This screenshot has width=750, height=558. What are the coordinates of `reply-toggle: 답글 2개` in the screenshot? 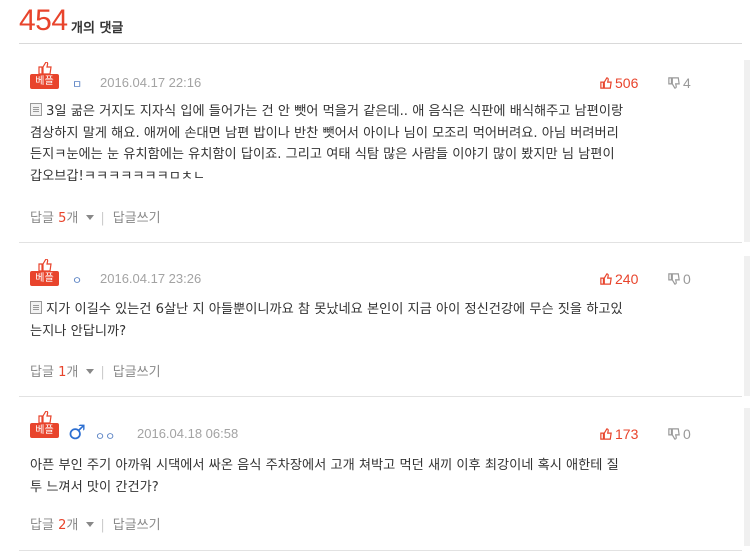 It's located at (65, 525).